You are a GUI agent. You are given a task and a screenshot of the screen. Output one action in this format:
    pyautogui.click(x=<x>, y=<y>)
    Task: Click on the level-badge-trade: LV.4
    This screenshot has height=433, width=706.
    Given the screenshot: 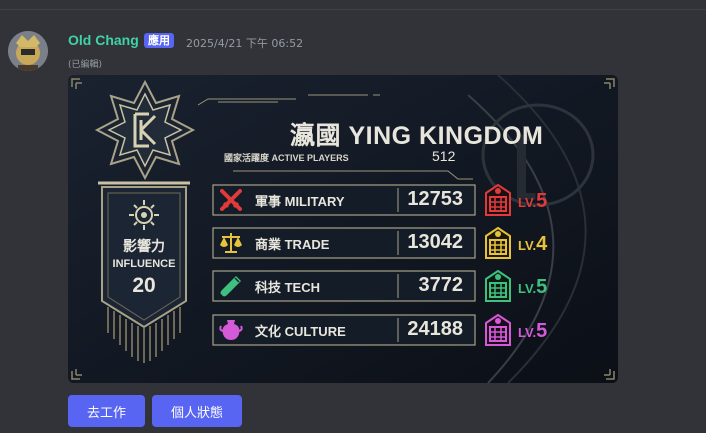 What is the action you would take?
    pyautogui.click(x=522, y=243)
    